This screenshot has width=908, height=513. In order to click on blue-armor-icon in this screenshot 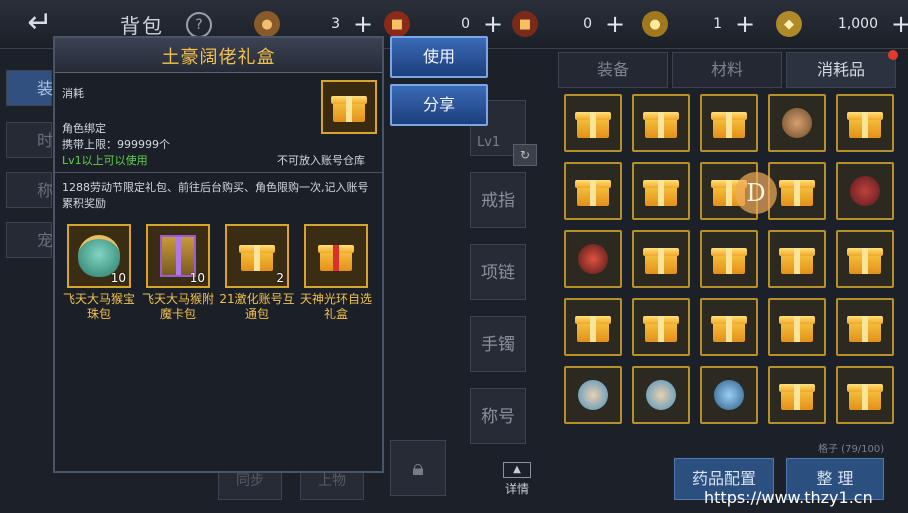, I will do `click(729, 395)`.